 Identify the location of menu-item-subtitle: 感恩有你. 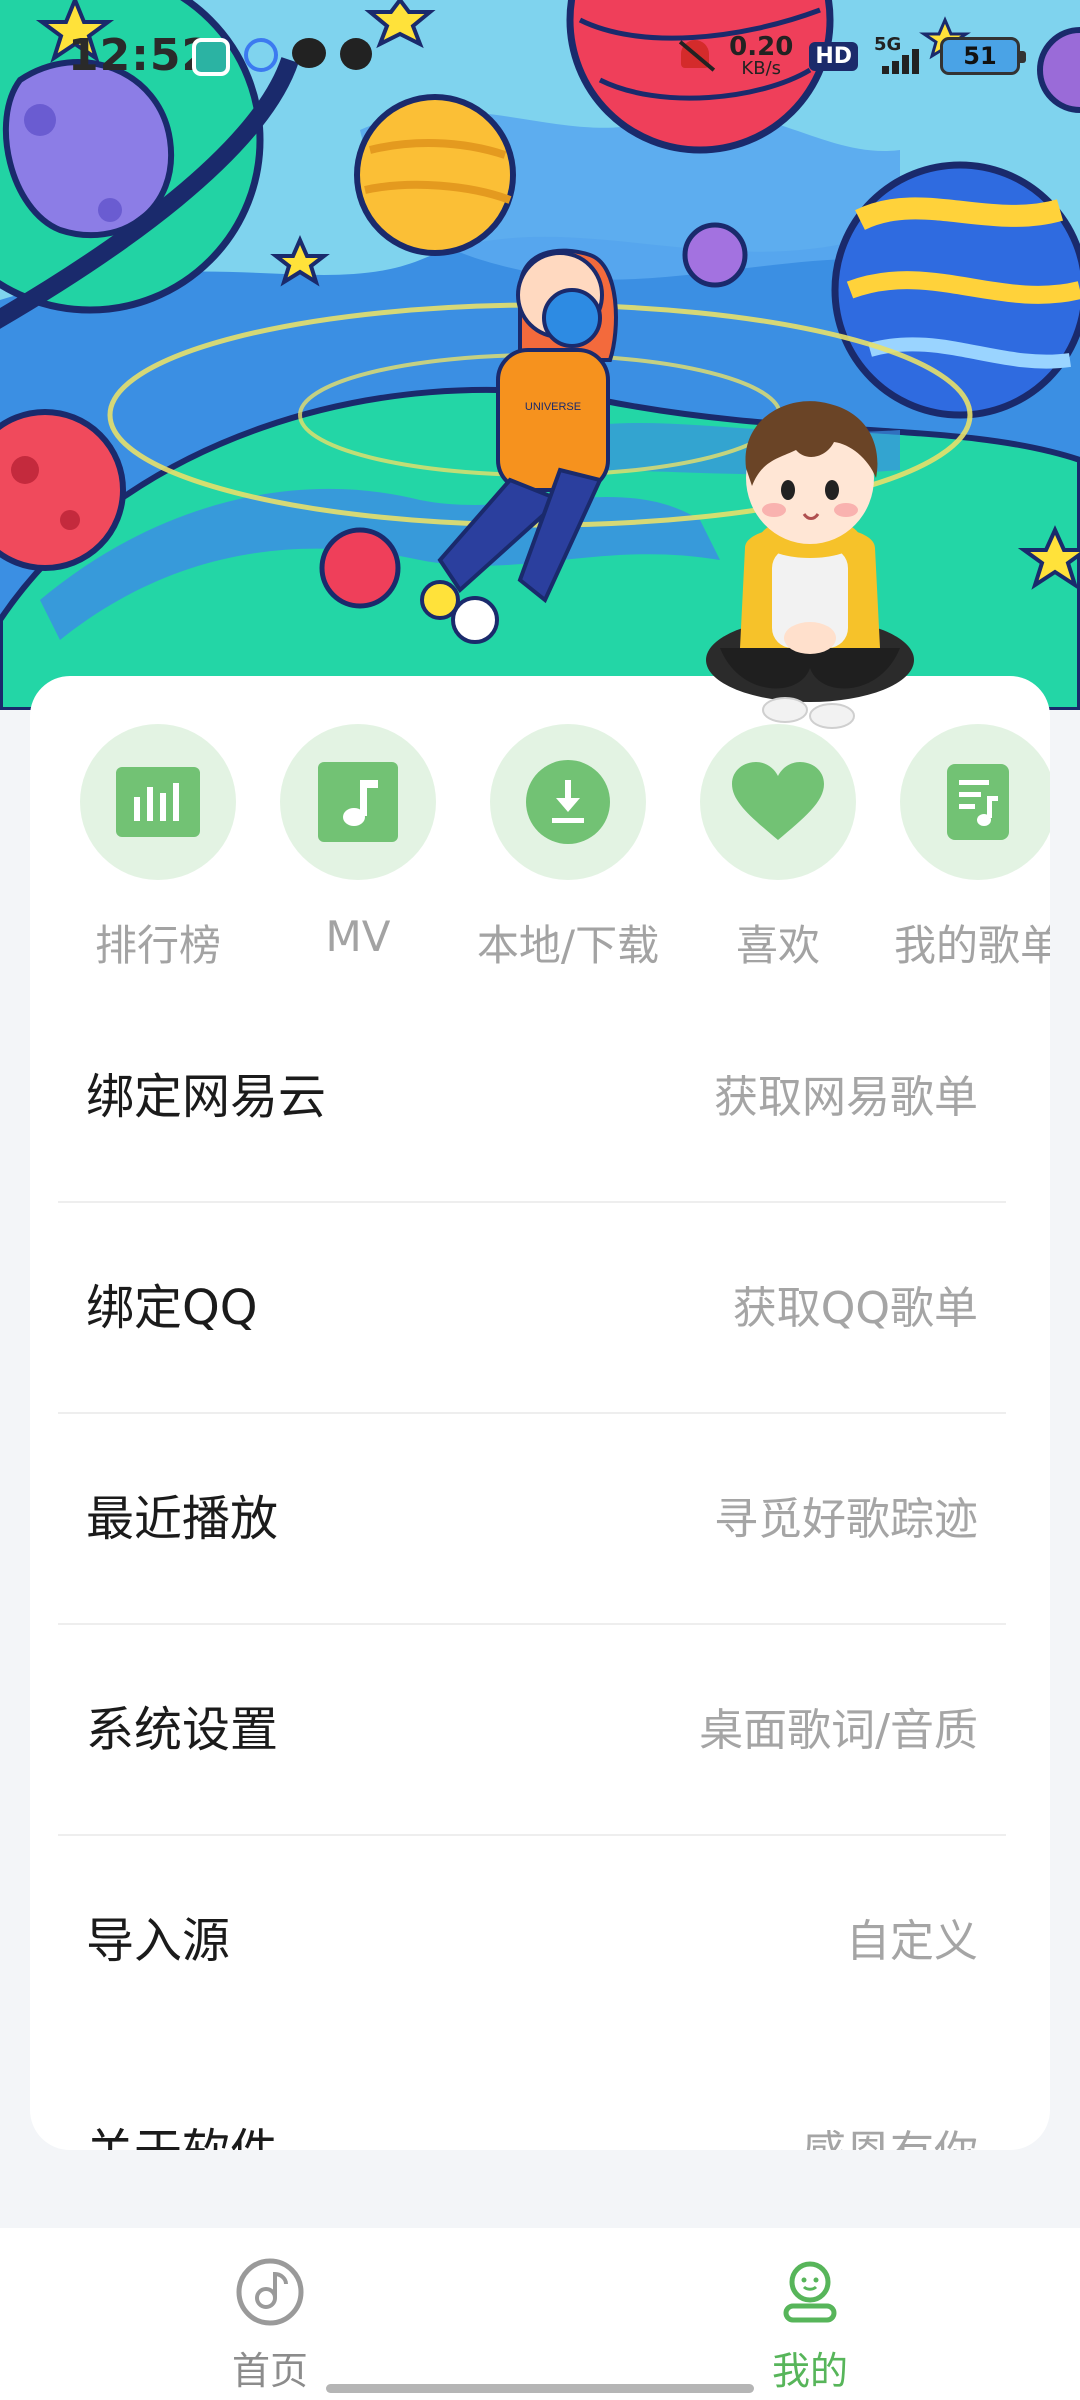
(890, 2098).